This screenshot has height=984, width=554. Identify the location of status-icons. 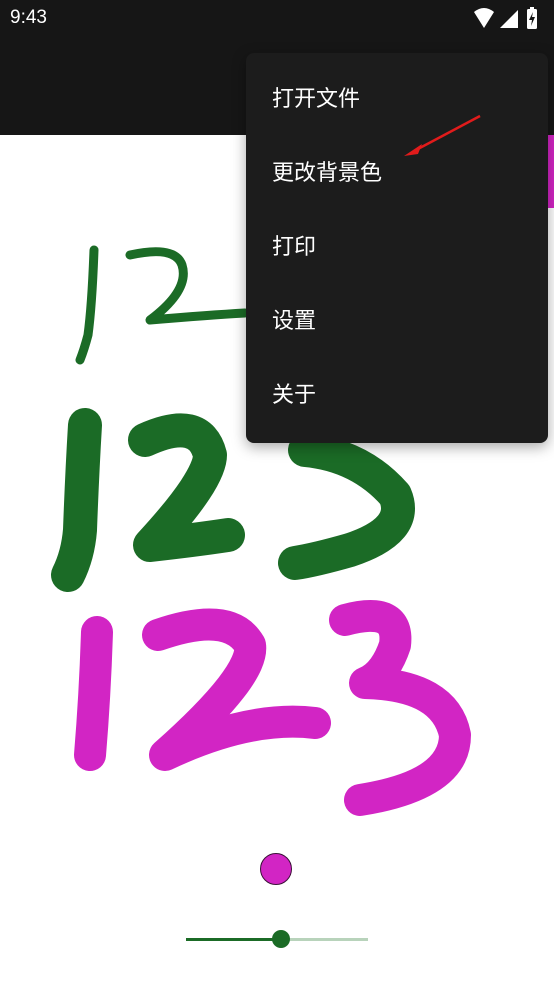
(505, 18).